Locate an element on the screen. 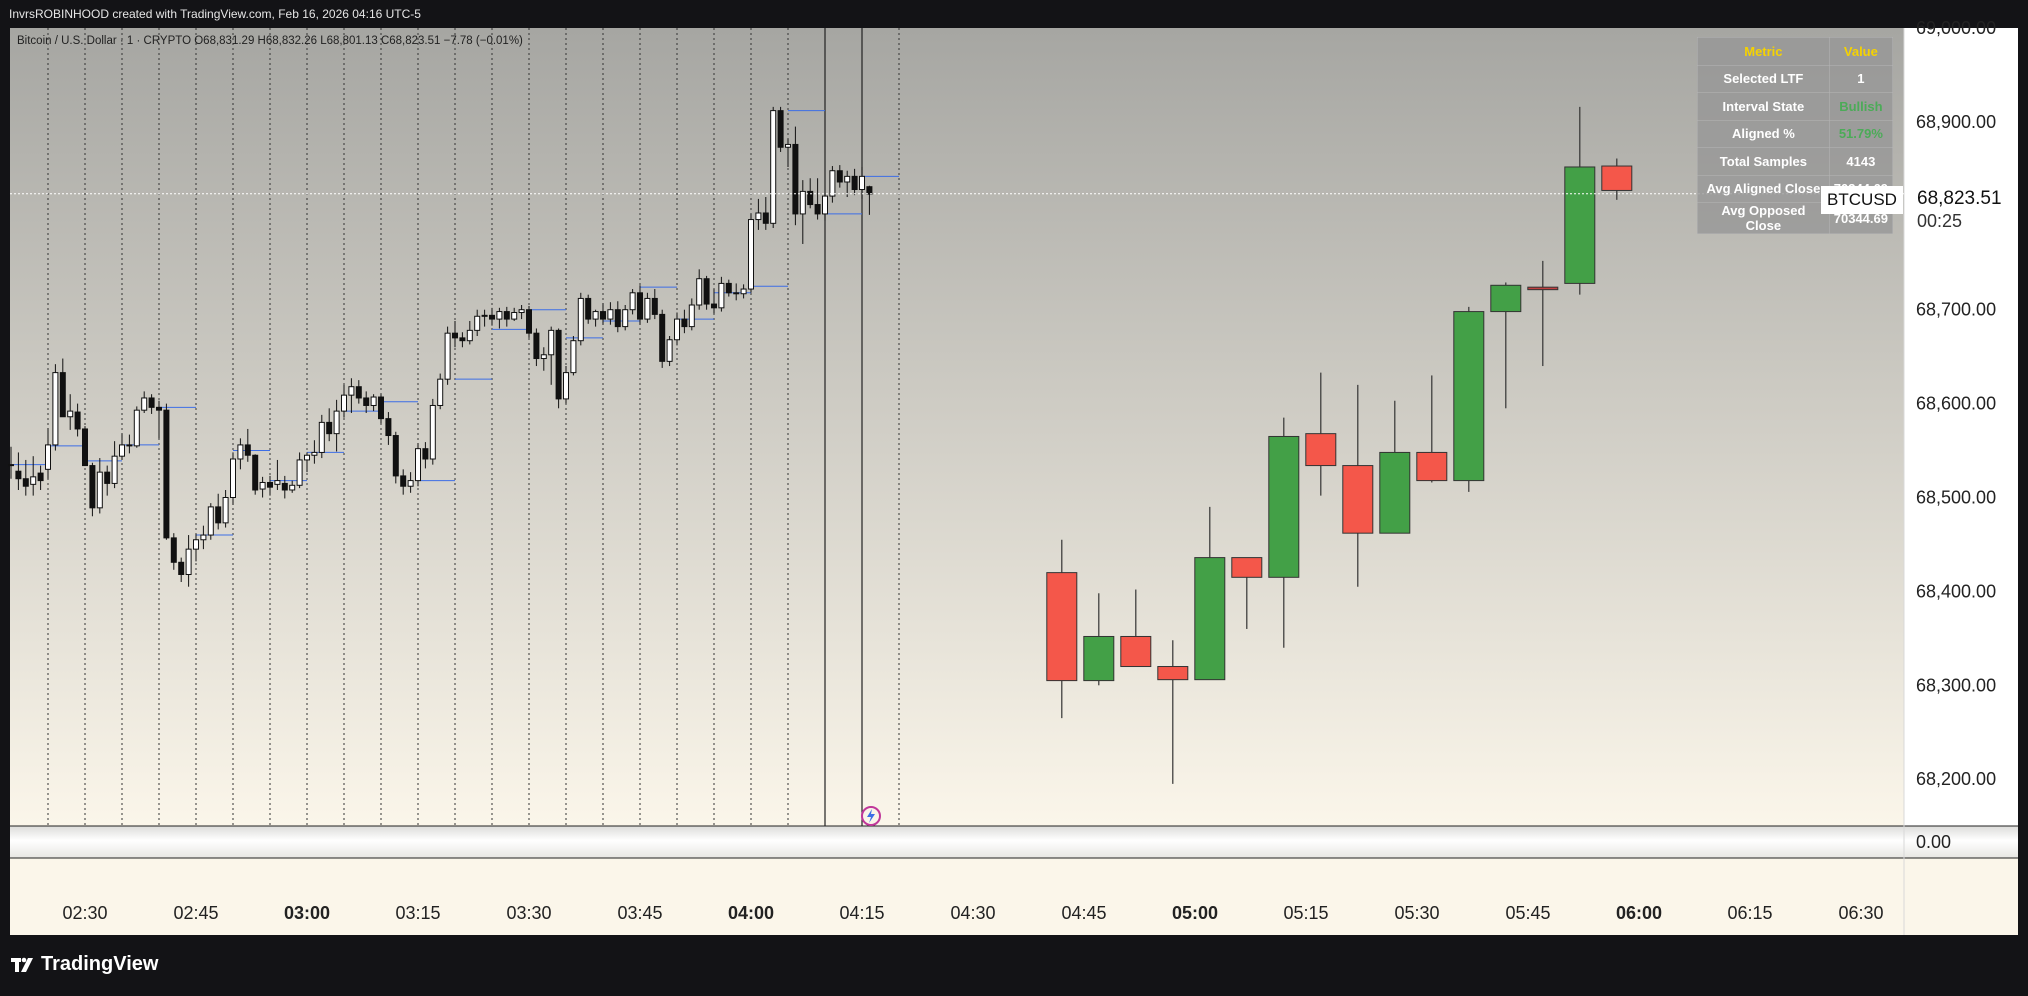  metrics-row: Aligned % 51.79% is located at coordinates (1795, 133).